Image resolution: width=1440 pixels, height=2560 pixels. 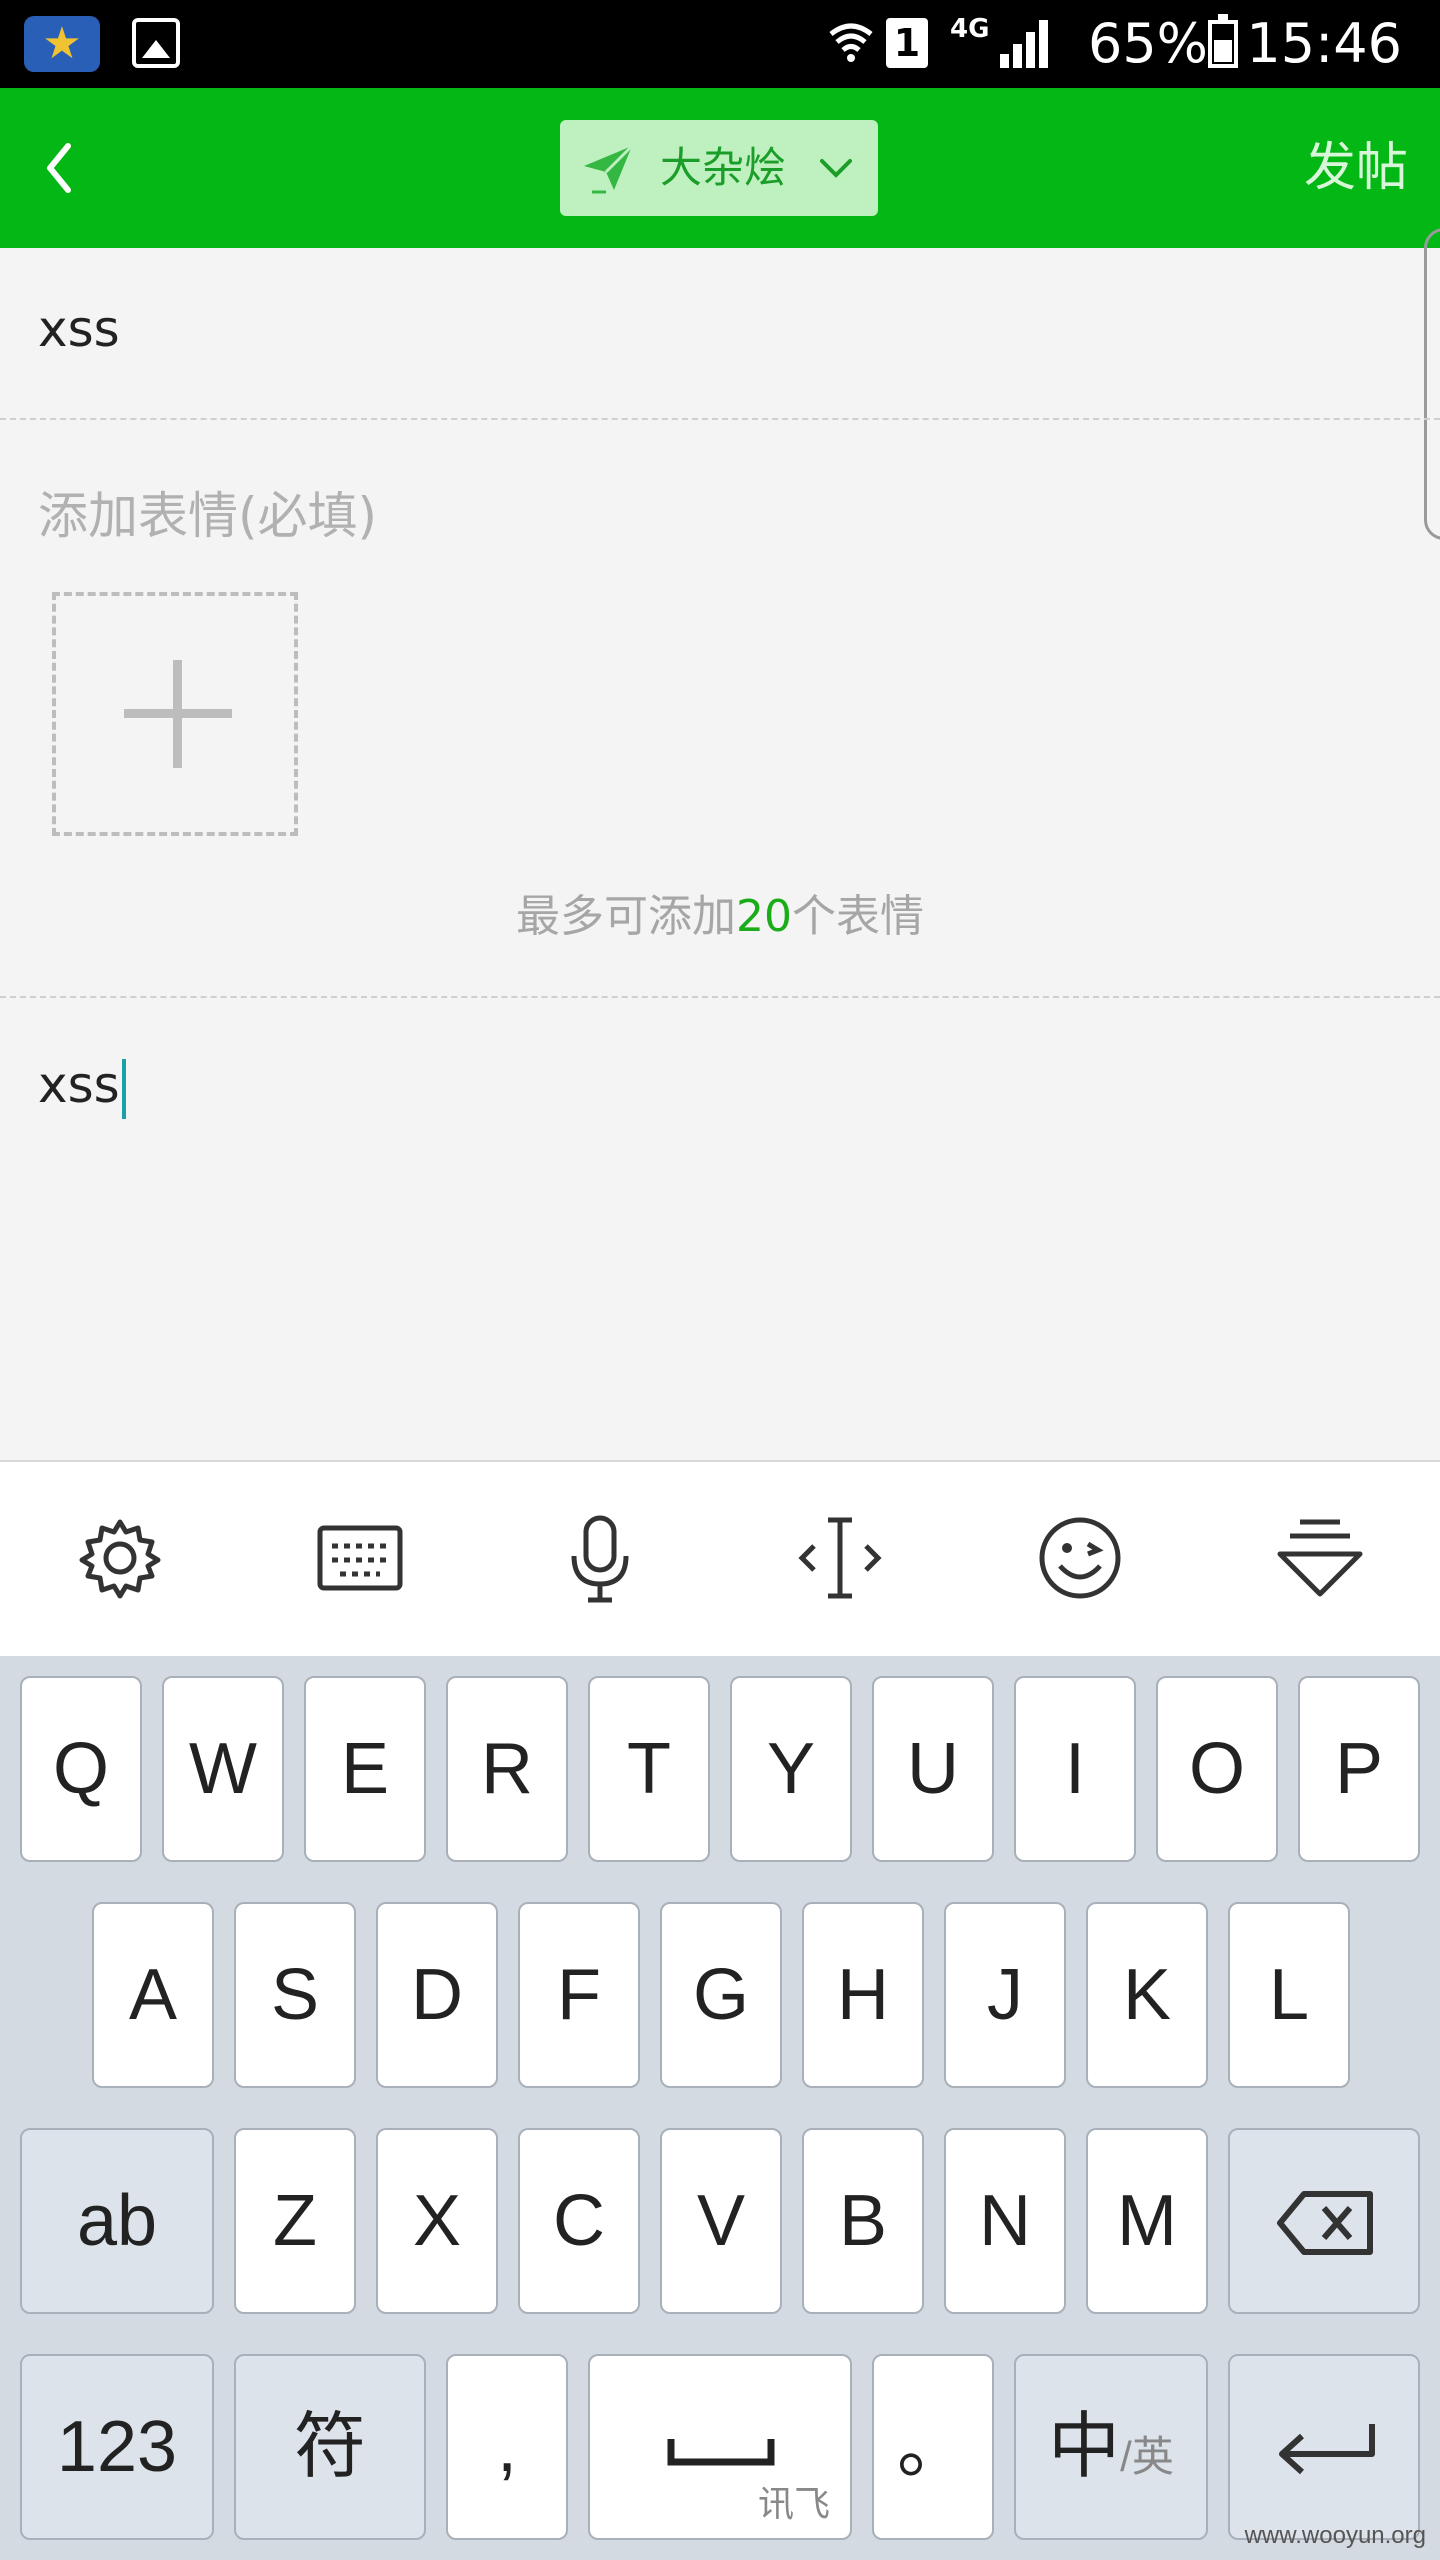 I want to click on ime-brand: 讯飞, so click(x=793, y=2503).